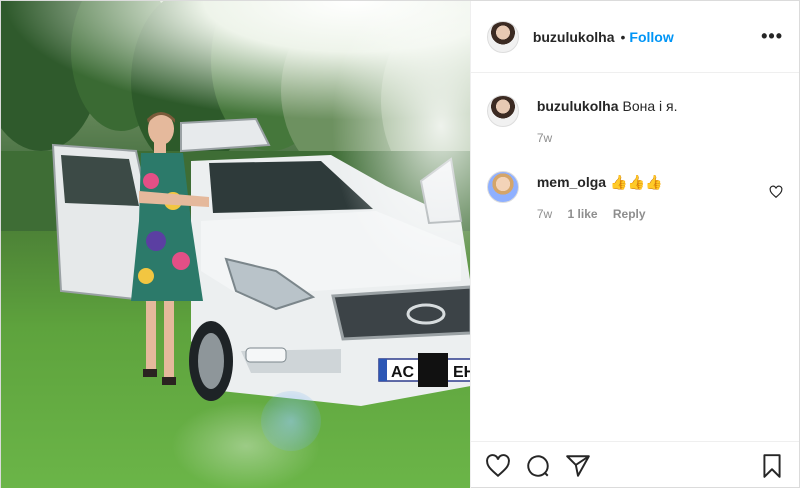 The width and height of the screenshot is (800, 488). Describe the element at coordinates (498, 466) in the screenshot. I see `heart-icon` at that location.